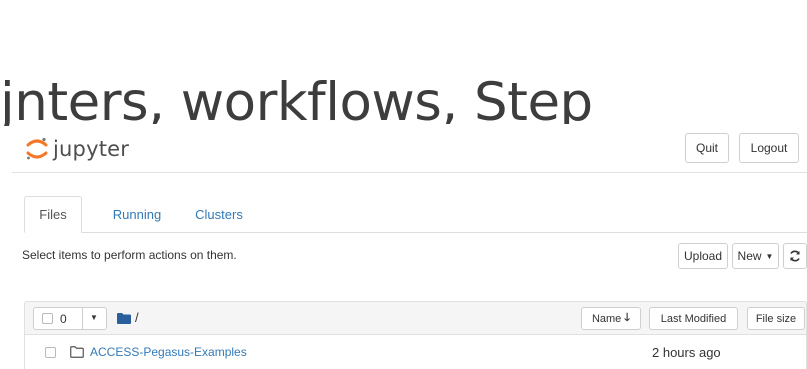 The width and height of the screenshot is (807, 369). I want to click on selected-count: 0, so click(63, 318).